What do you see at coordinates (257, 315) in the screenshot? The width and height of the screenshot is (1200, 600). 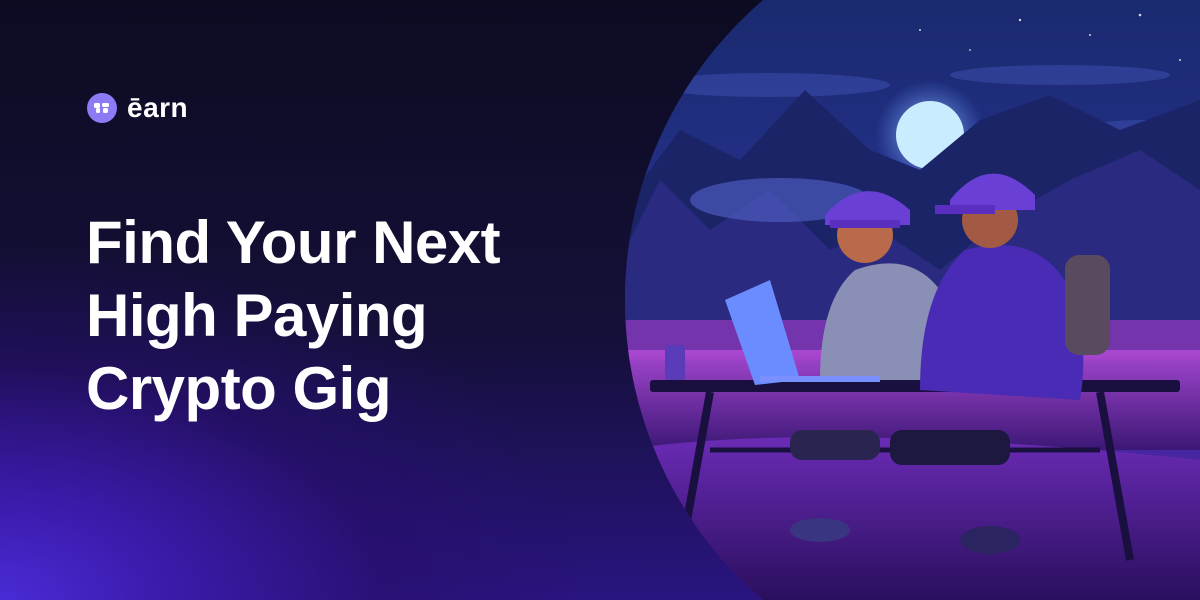 I see `headline-line-2: High Paying` at bounding box center [257, 315].